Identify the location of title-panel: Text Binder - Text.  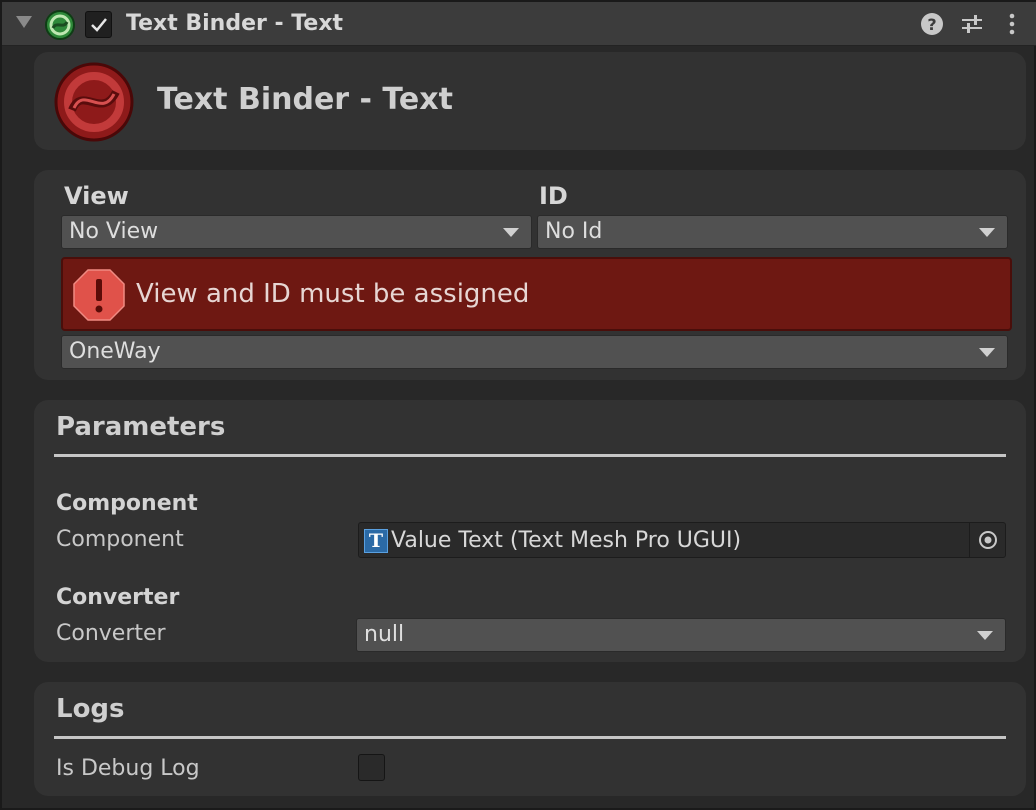
(530, 101).